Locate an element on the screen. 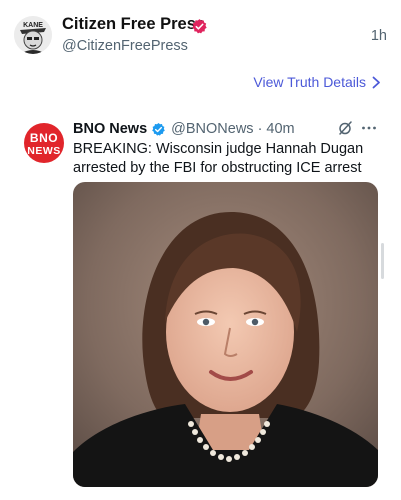  avatar: KANE is located at coordinates (33, 35).